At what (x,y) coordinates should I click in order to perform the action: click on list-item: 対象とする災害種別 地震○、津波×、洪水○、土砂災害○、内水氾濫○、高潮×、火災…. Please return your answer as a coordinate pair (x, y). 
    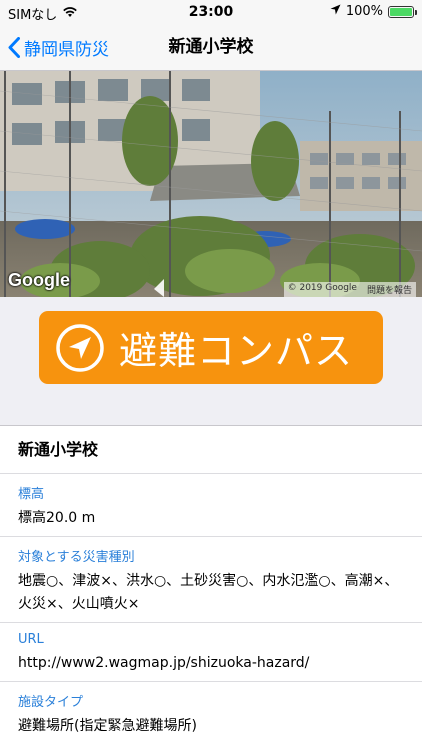
    Looking at the image, I should click on (211, 580).